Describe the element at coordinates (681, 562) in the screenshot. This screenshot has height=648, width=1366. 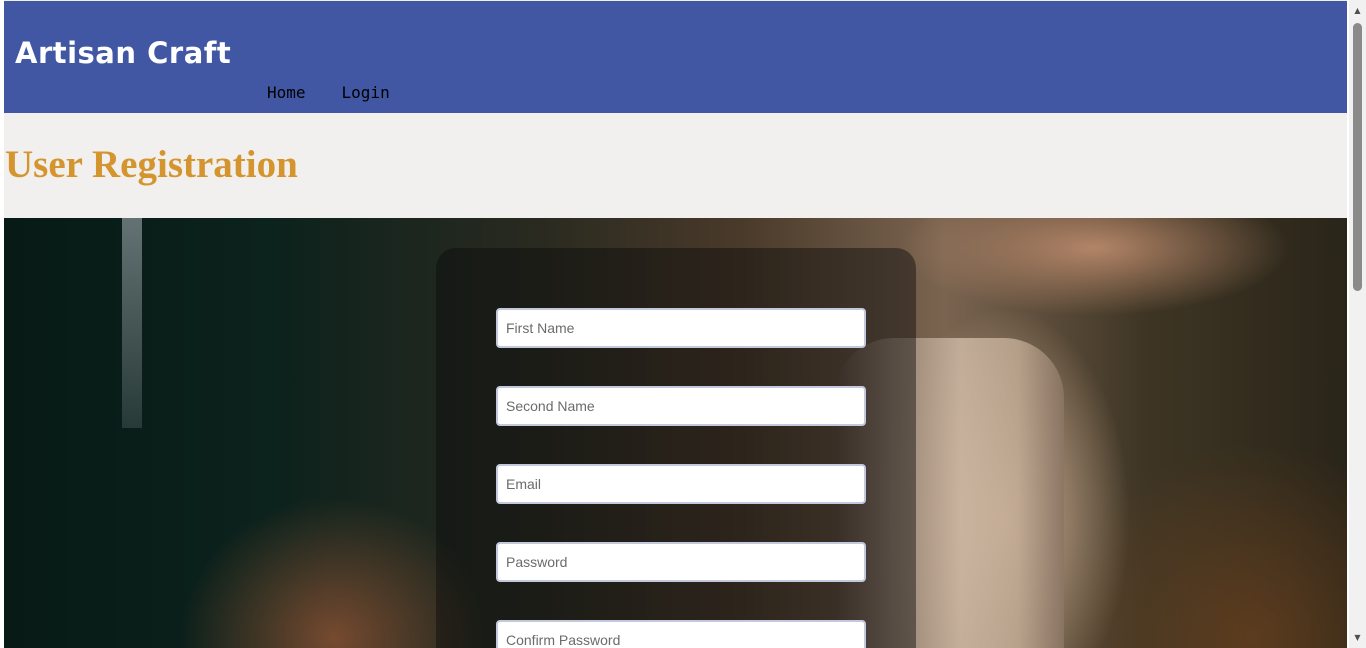
I see `password-input` at that location.